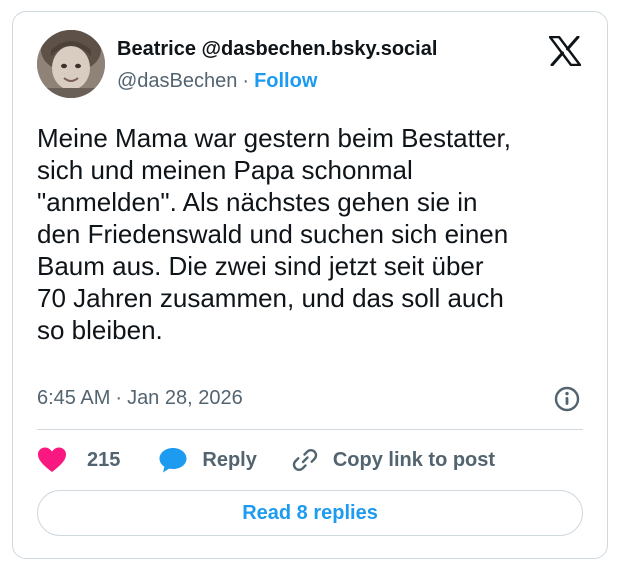  Describe the element at coordinates (104, 459) in the screenshot. I see `like-count: 215` at that location.